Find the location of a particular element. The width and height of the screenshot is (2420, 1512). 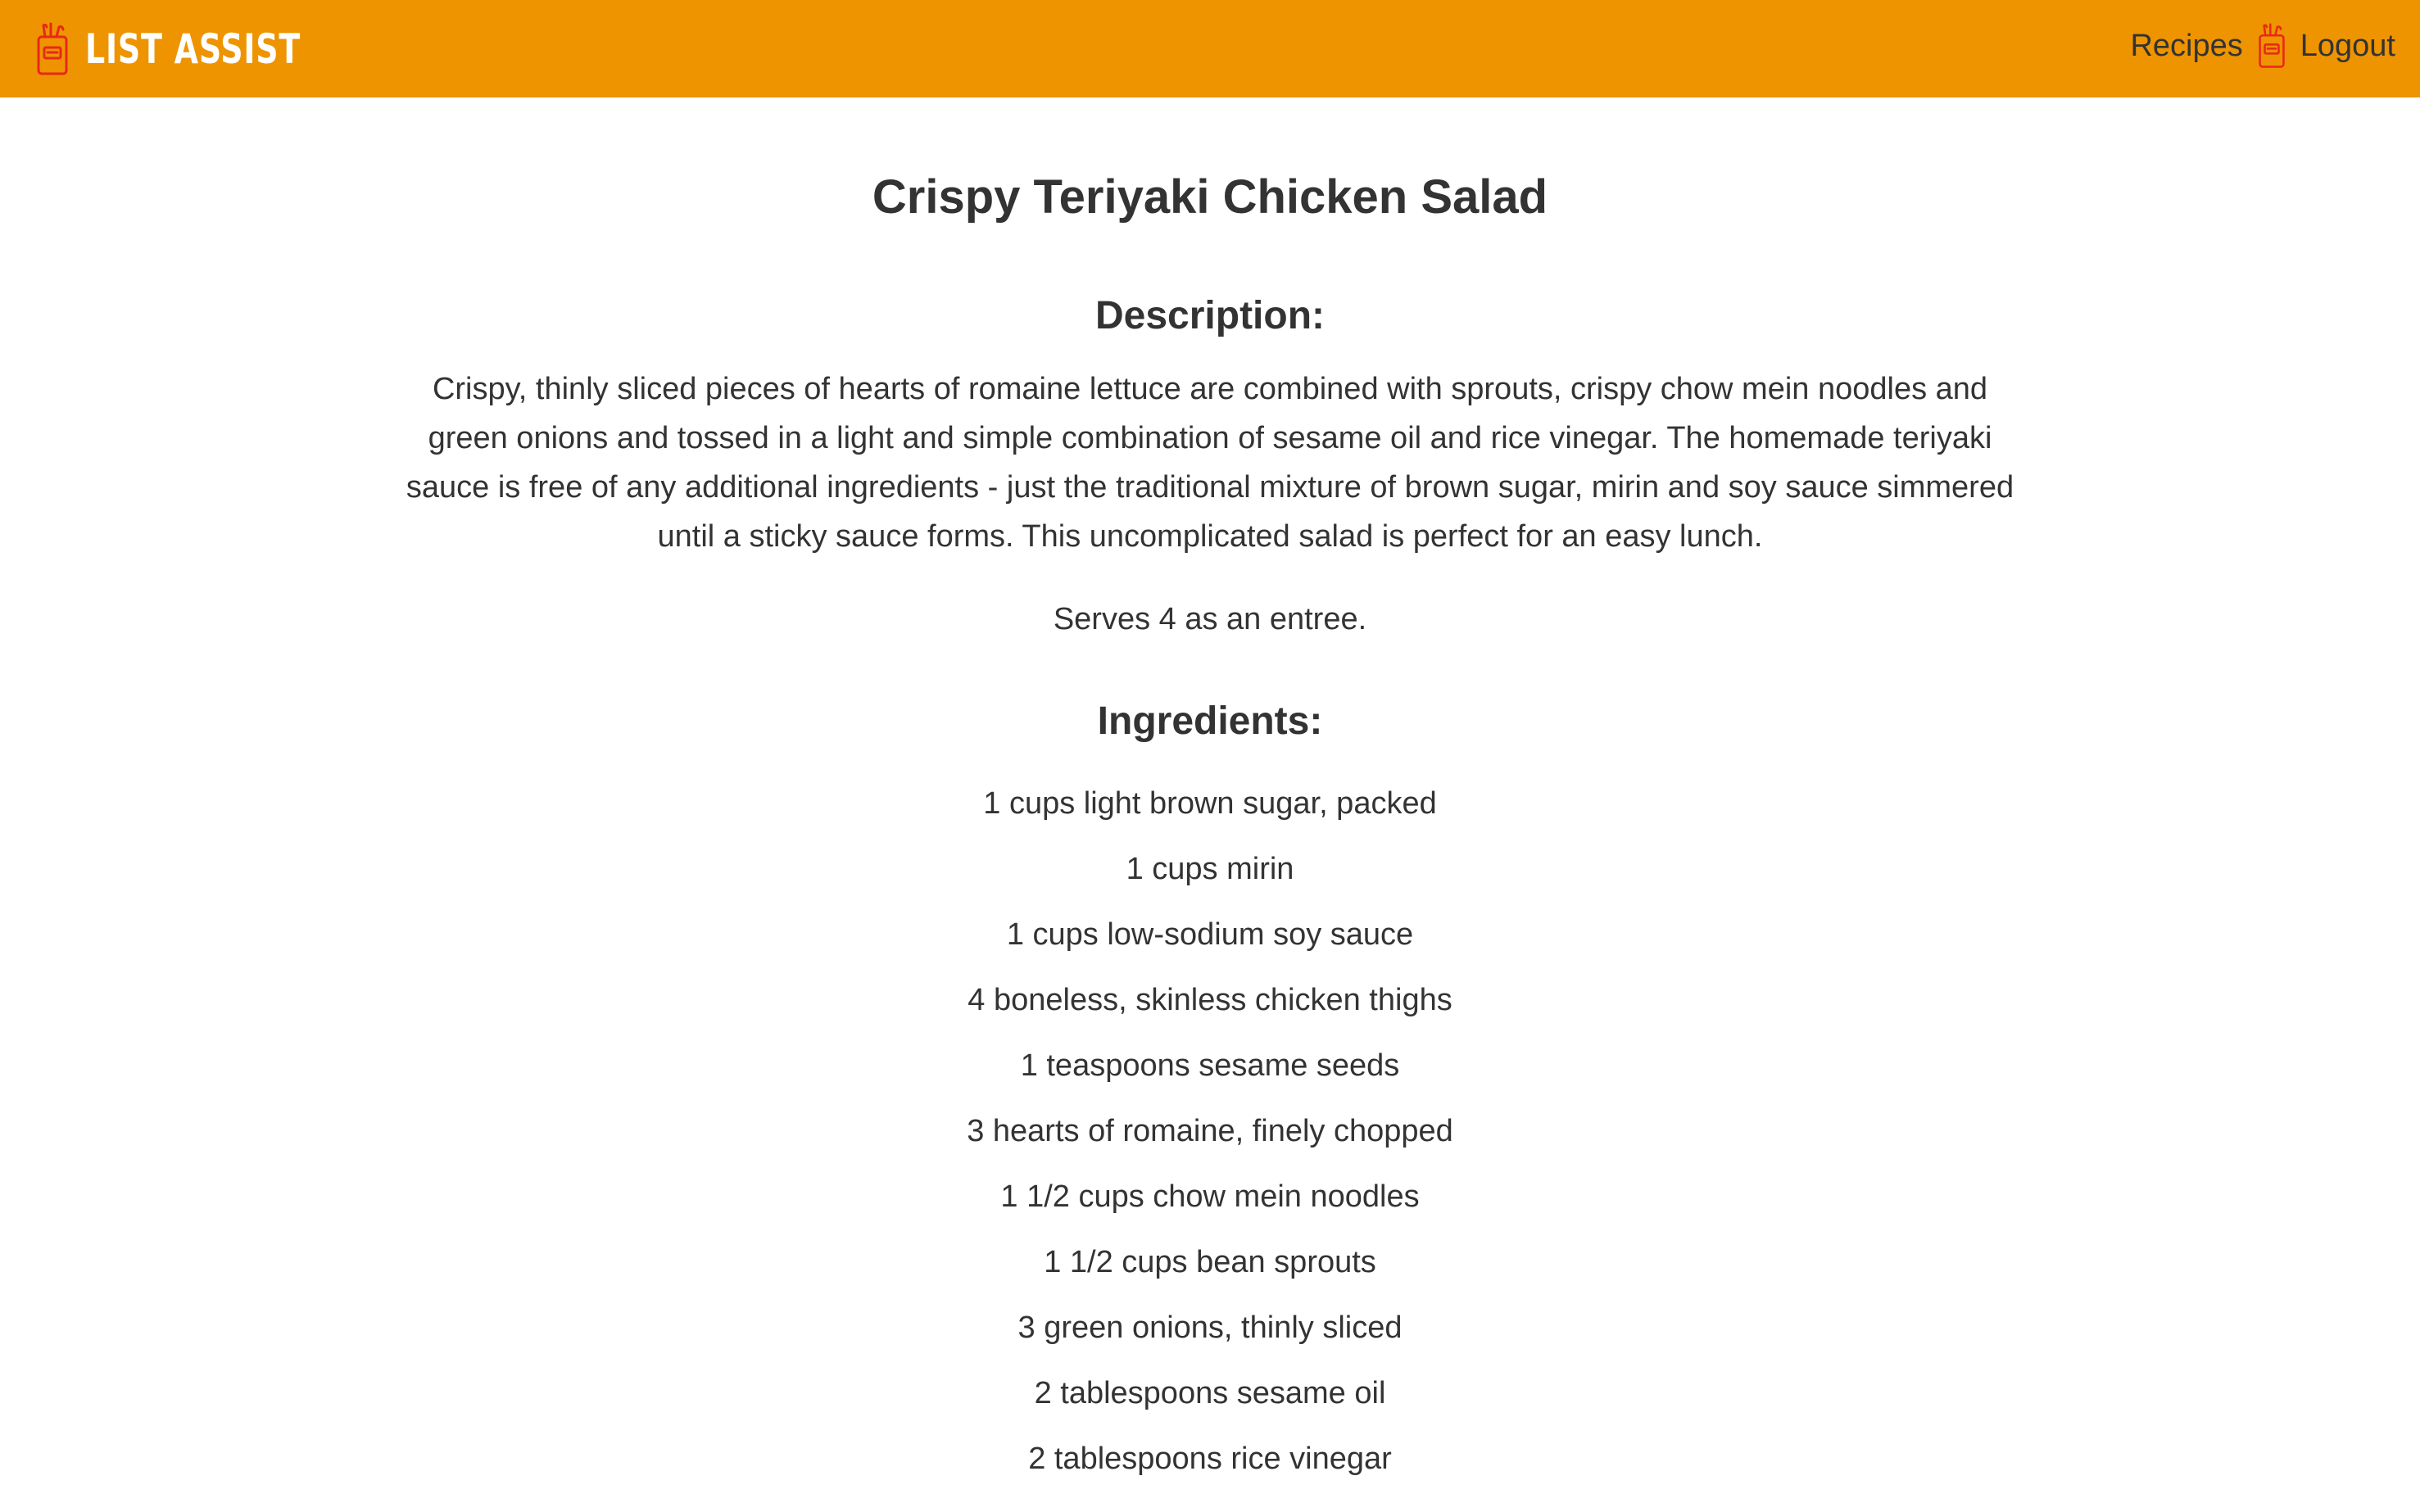

nav-links: Recipes Logout is located at coordinates (2262, 45).